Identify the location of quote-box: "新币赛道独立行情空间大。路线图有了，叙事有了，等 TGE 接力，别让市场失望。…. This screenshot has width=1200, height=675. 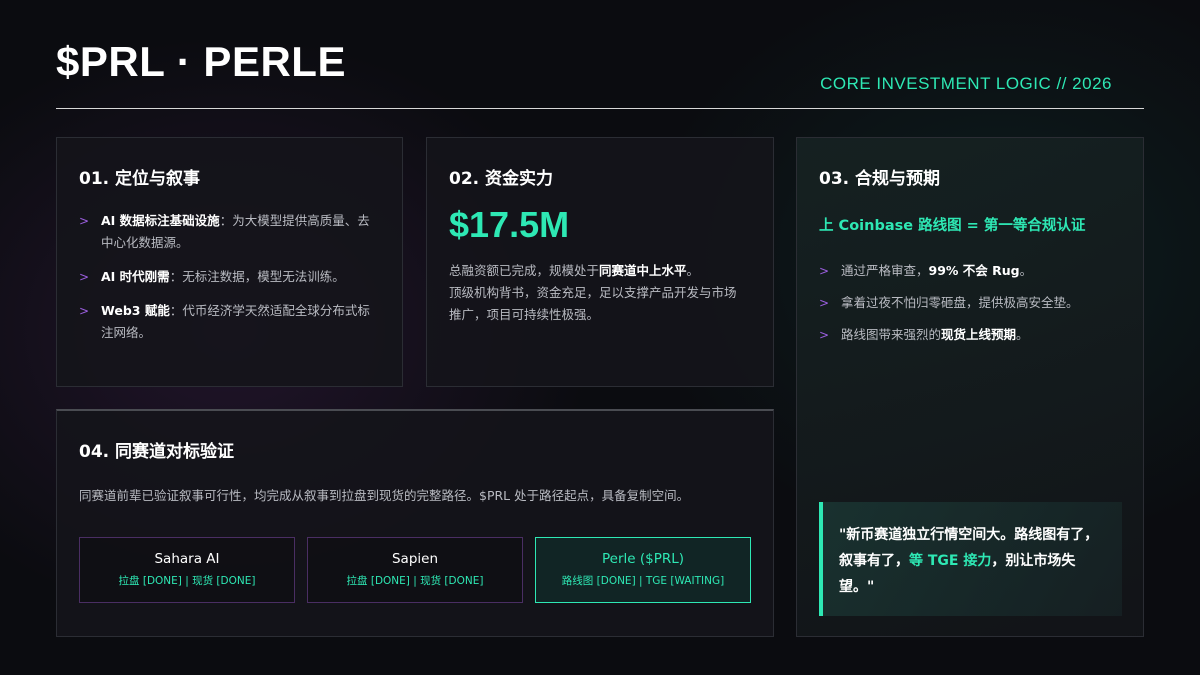
(970, 559).